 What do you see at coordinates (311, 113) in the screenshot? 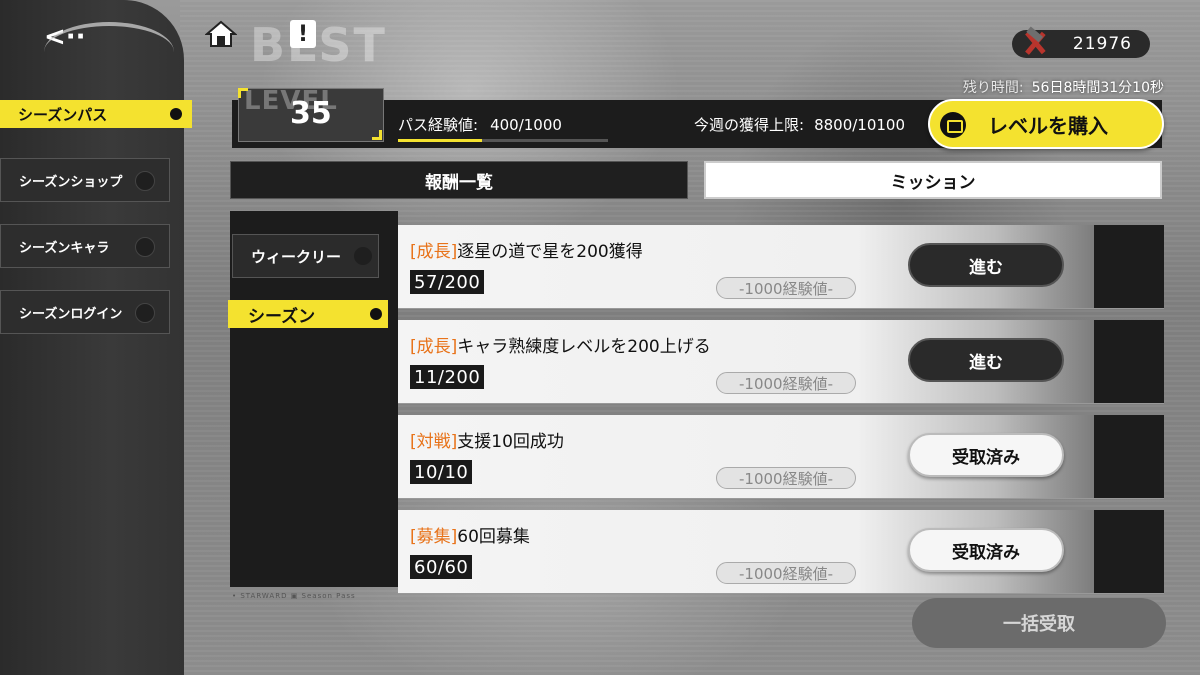
I see `level-number: 35` at bounding box center [311, 113].